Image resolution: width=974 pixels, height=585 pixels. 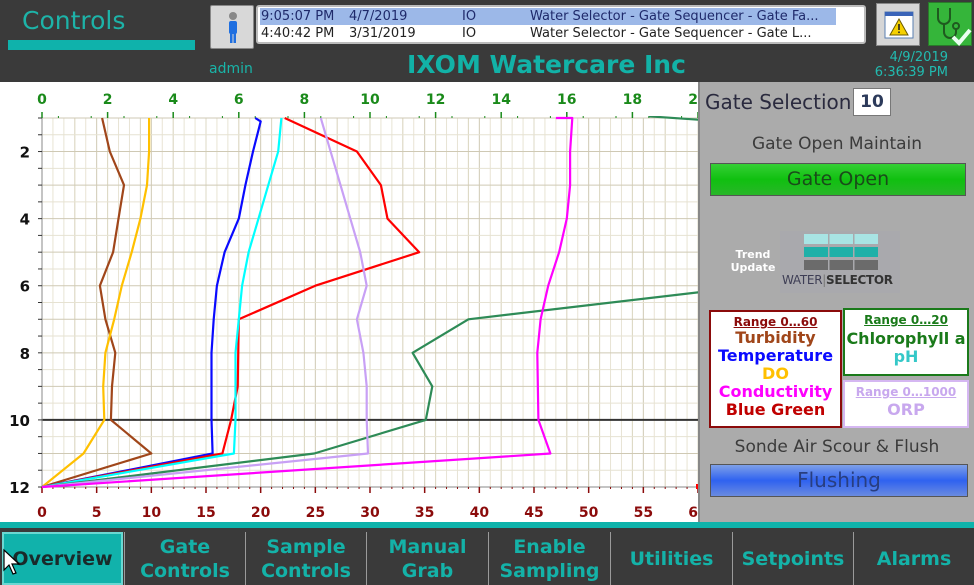 What do you see at coordinates (480, 513) in the screenshot?
I see `bottom-tick-label: 40` at bounding box center [480, 513].